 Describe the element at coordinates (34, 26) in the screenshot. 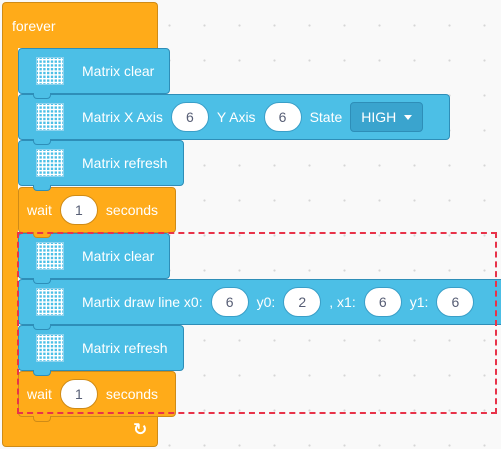

I see `forever-label: forever` at that location.